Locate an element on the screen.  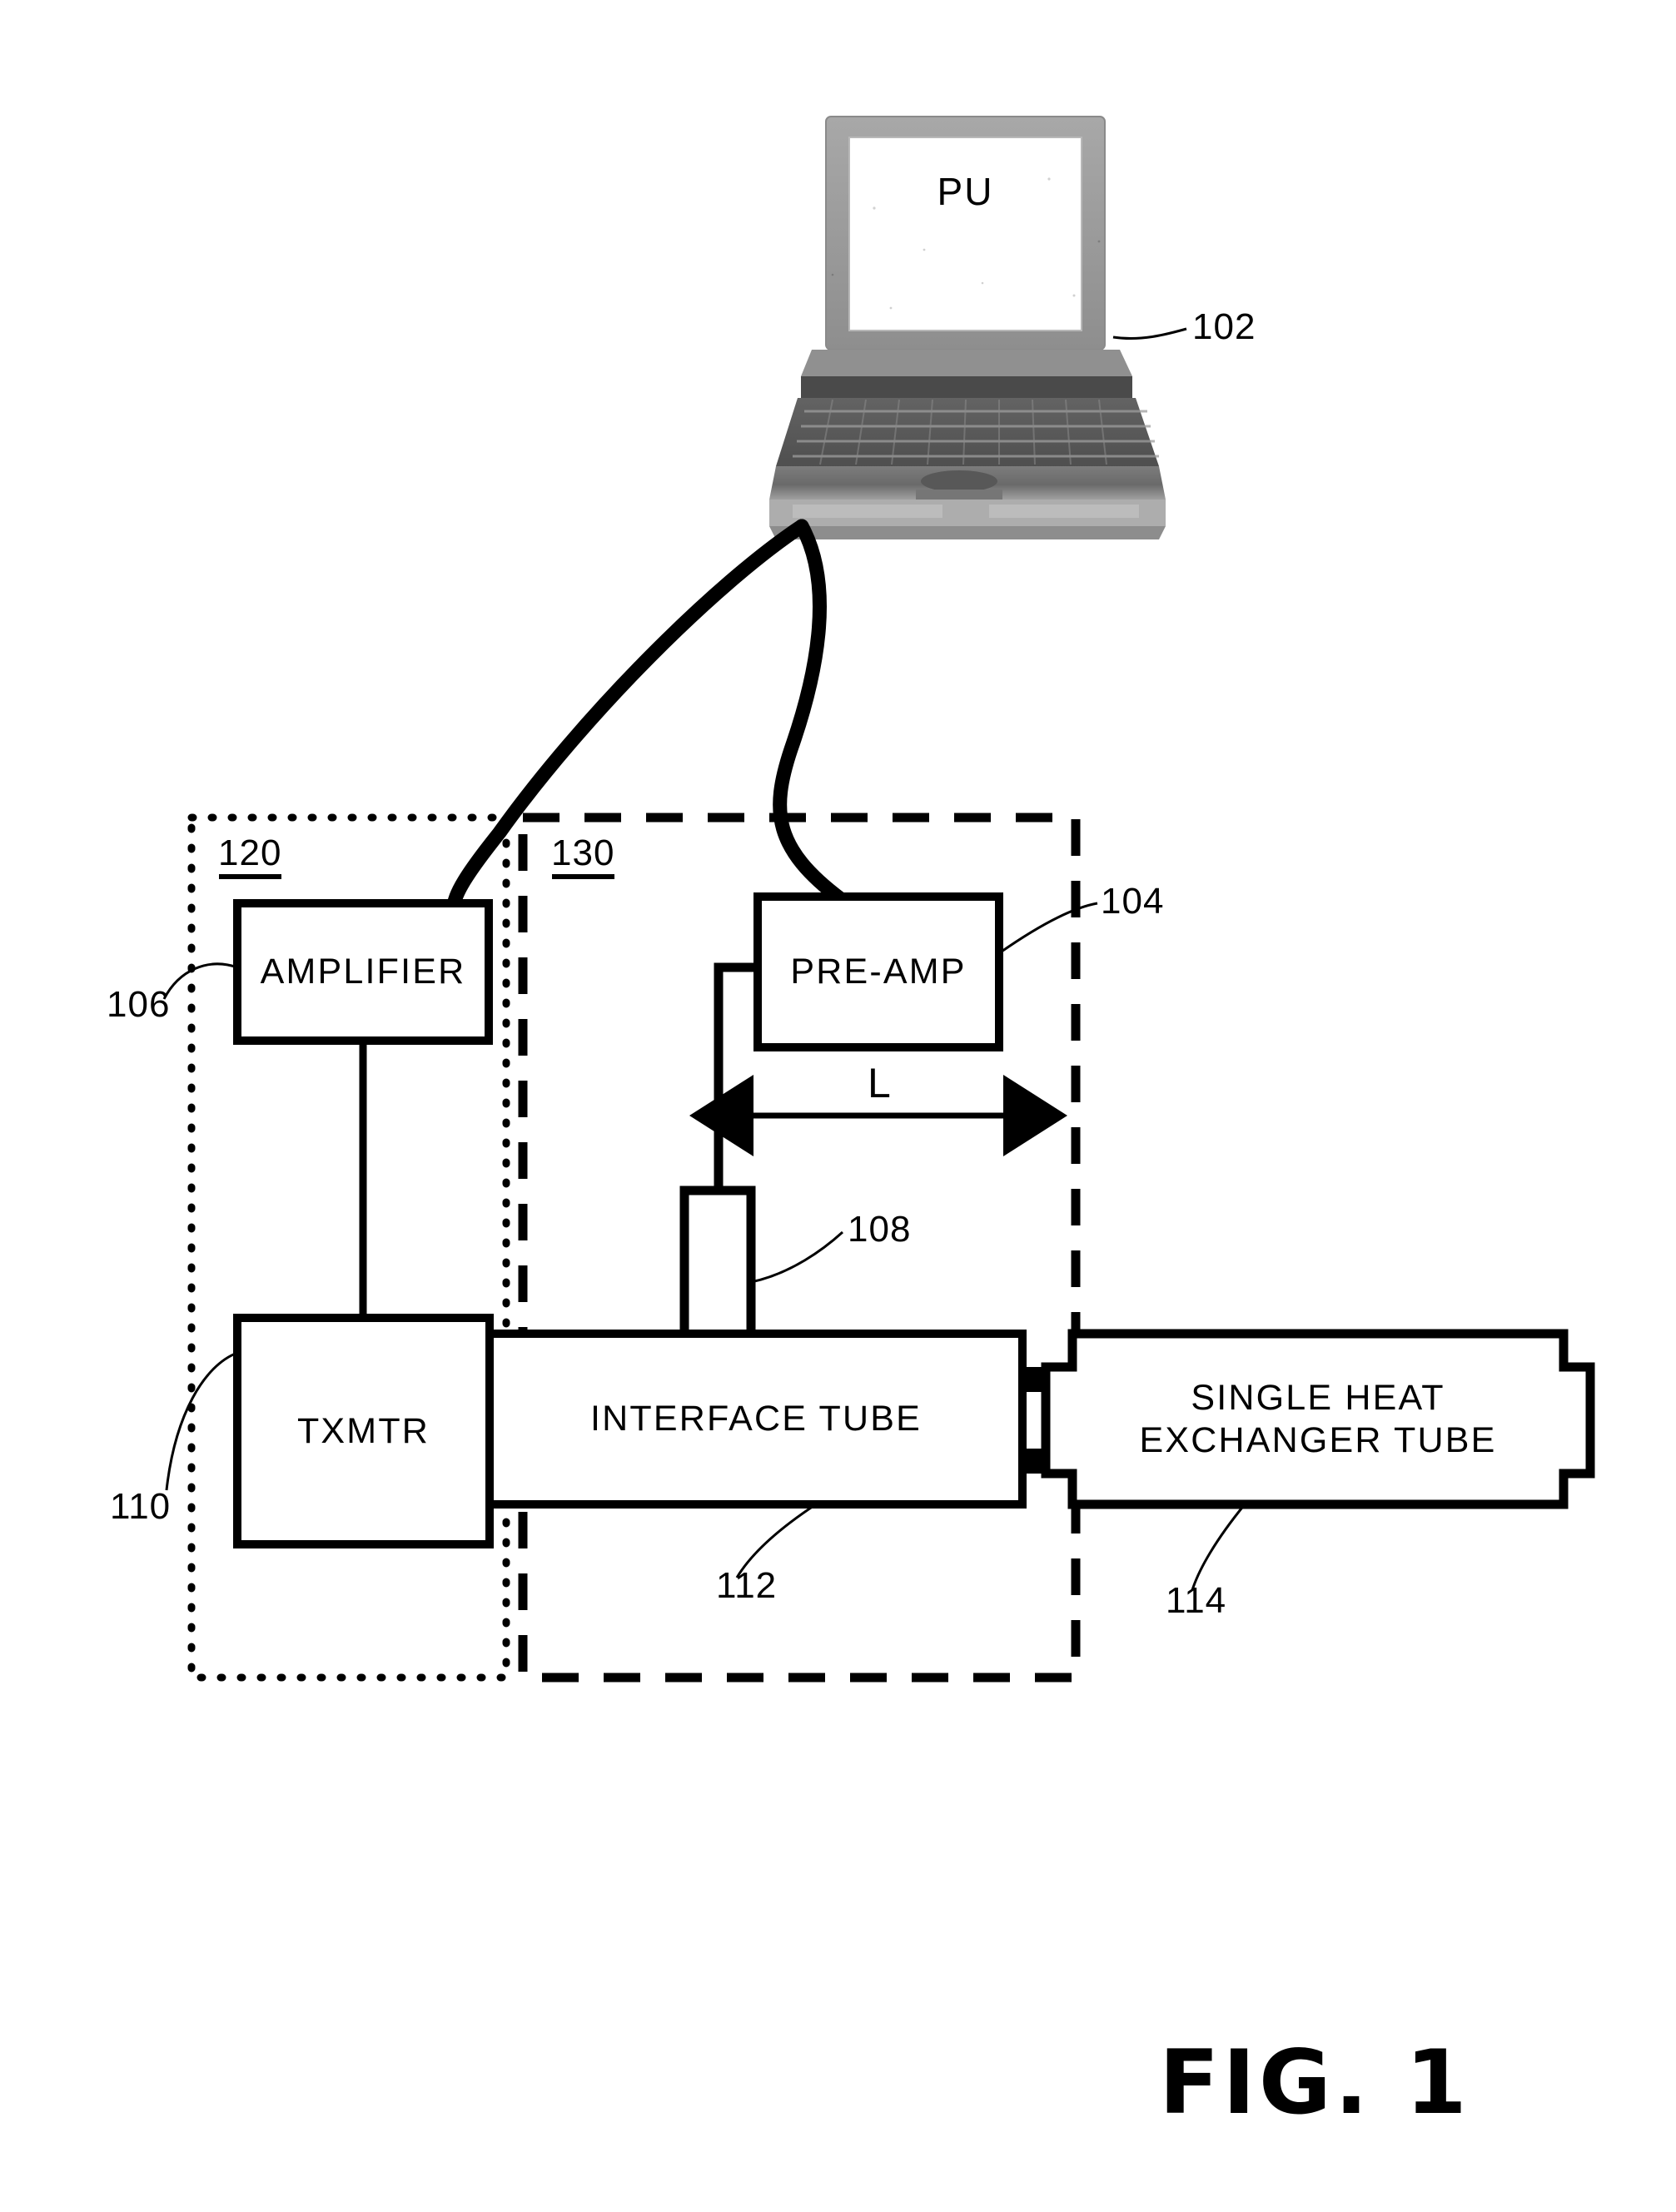
ref-label-104: 104 is located at coordinates (1133, 901).